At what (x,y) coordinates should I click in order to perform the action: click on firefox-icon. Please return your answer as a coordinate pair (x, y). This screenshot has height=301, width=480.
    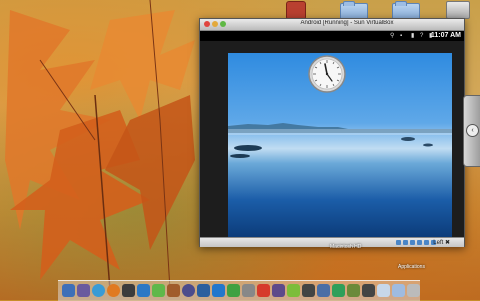
    Looking at the image, I should click on (113, 290).